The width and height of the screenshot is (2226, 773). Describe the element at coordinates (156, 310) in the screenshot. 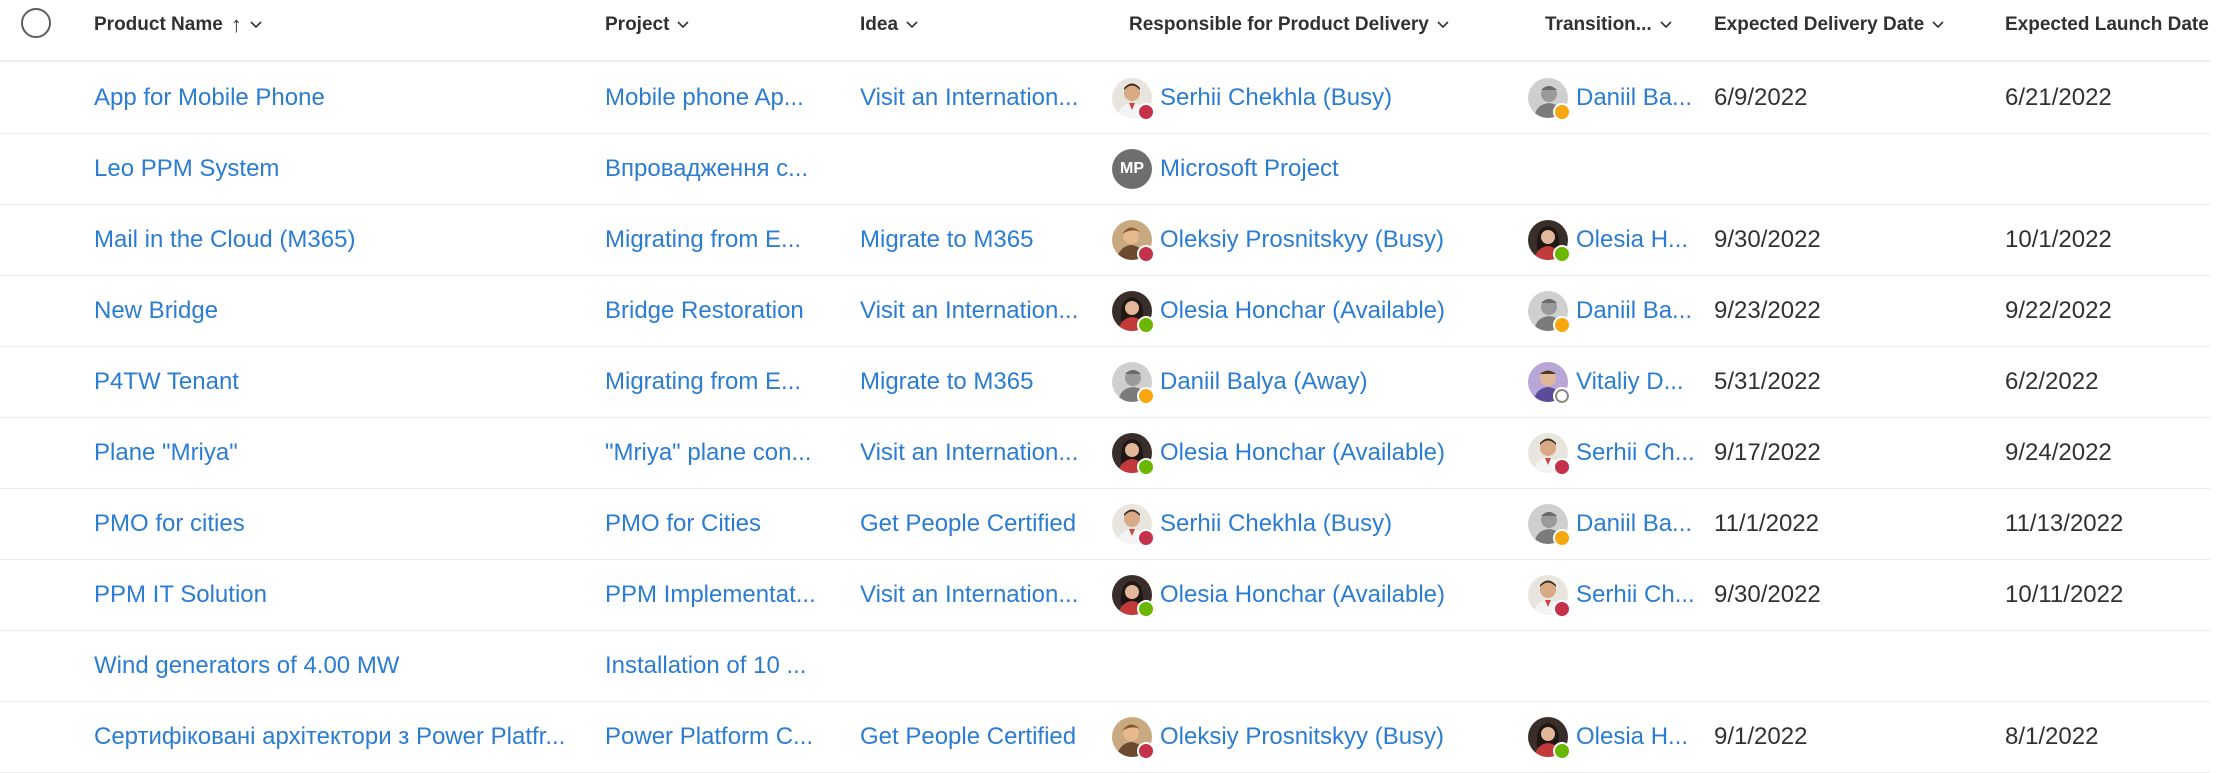

I see `product-name-link: New Bridge` at that location.